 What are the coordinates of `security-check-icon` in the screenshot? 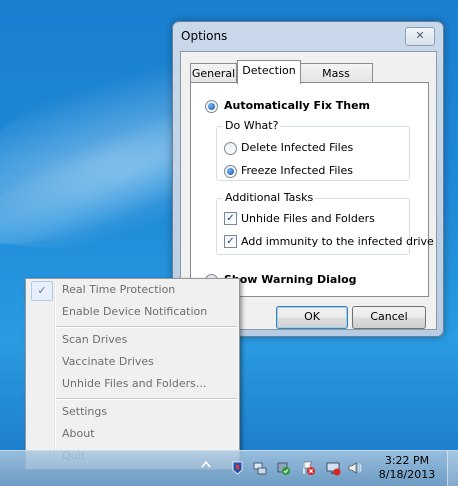 It's located at (283, 468).